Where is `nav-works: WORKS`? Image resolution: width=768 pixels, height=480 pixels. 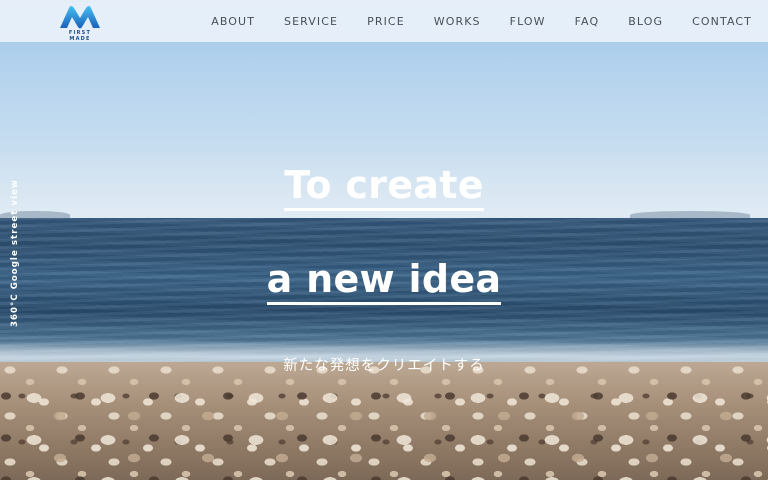 nav-works: WORKS is located at coordinates (457, 21).